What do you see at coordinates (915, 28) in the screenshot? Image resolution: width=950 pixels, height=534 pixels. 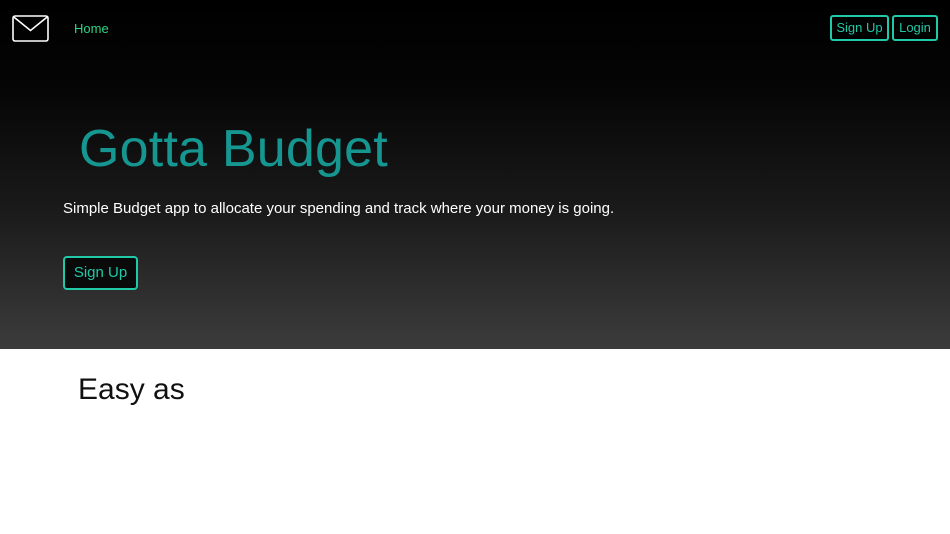 I see `nav-login-button: Login` at bounding box center [915, 28].